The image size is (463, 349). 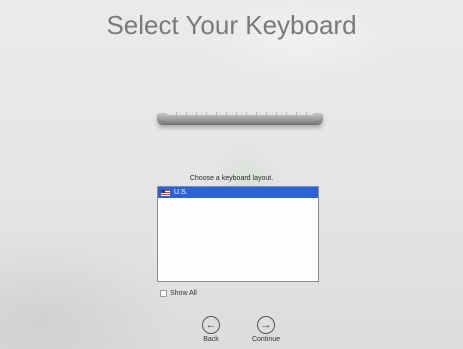 What do you see at coordinates (231, 178) in the screenshot?
I see `layout-prompt: Choose a keyboard layout.` at bounding box center [231, 178].